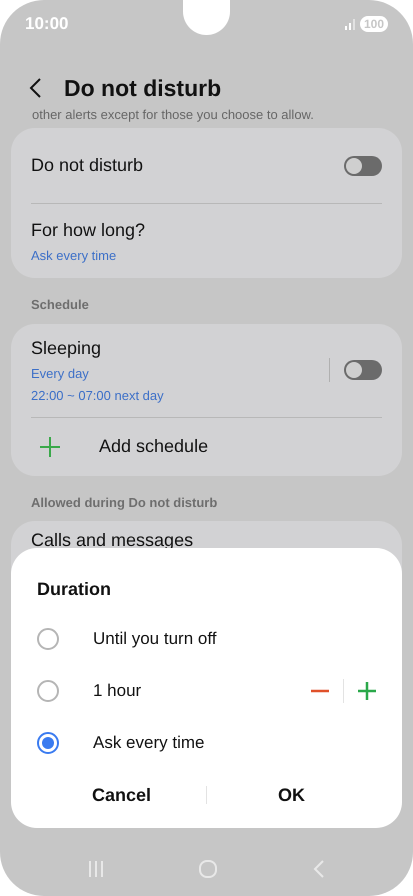 The height and width of the screenshot is (896, 413). What do you see at coordinates (202, 691) in the screenshot?
I see `option-label: 1 hour` at bounding box center [202, 691].